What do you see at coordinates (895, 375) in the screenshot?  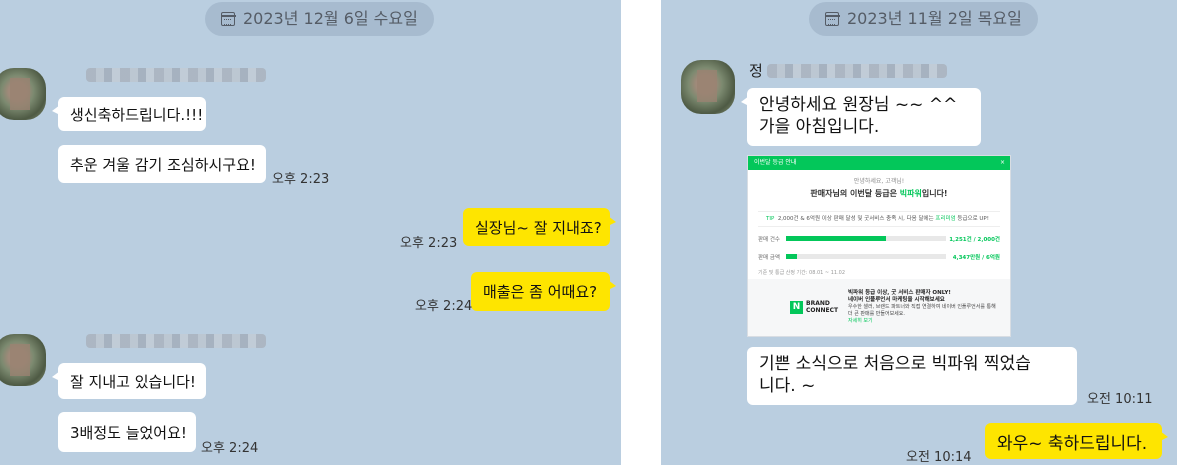 I see `message-text: 기쁜 소식으로 처음으로 빅파워 찍었습 니다. ~` at bounding box center [895, 375].